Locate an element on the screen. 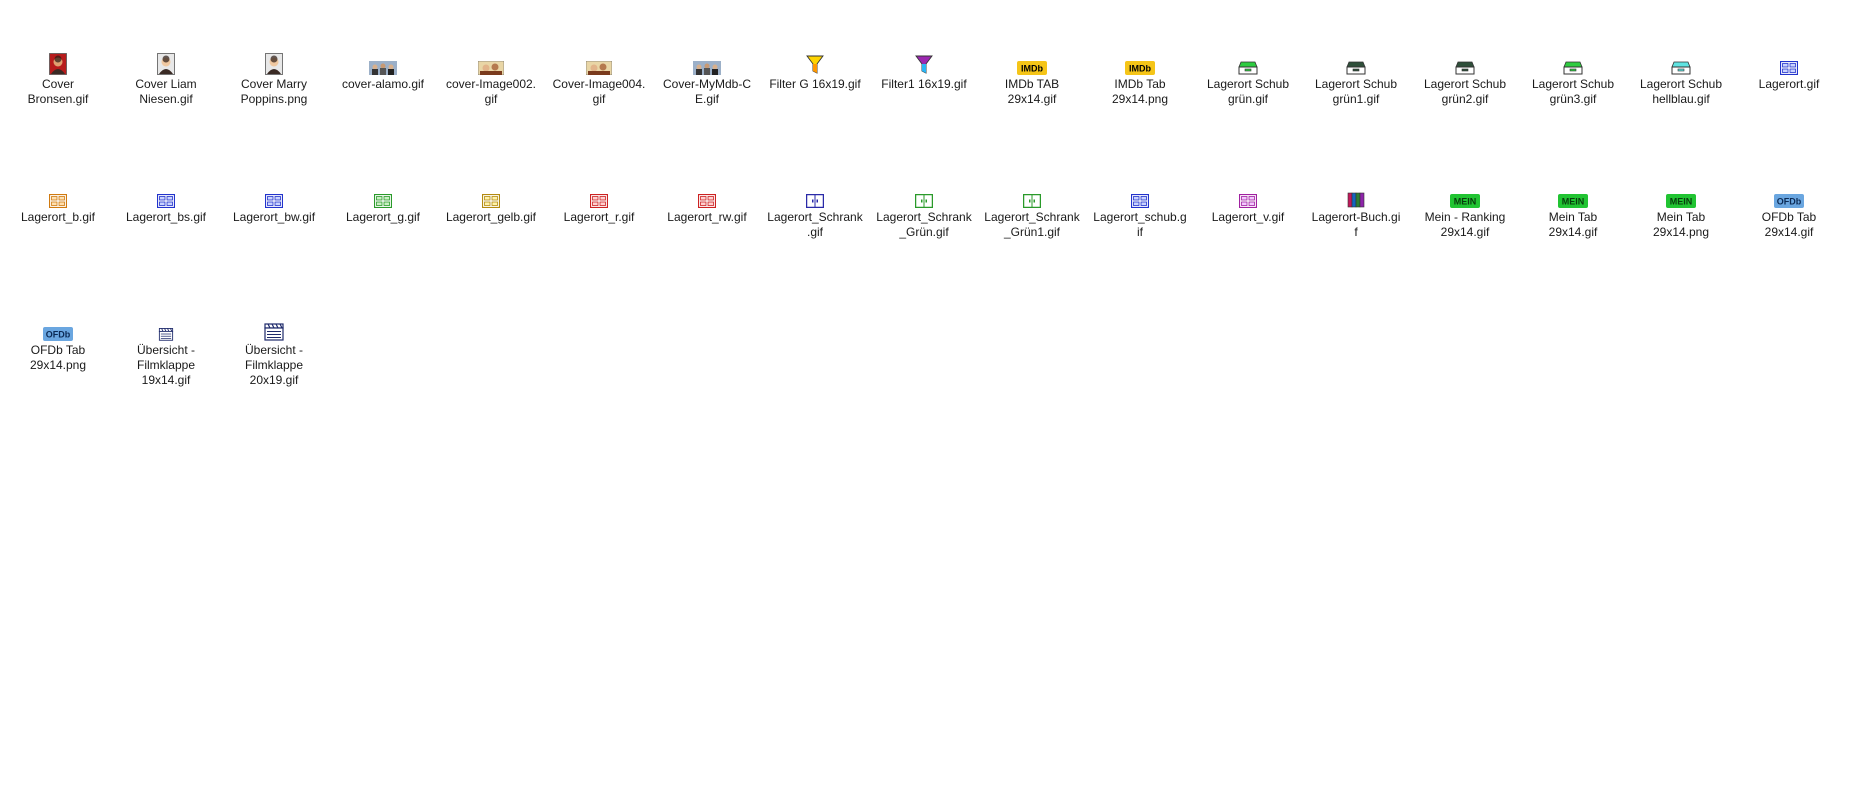 This screenshot has height=800, width=1849. file-item: Lagerort_Schrank .gif is located at coordinates (815, 212).